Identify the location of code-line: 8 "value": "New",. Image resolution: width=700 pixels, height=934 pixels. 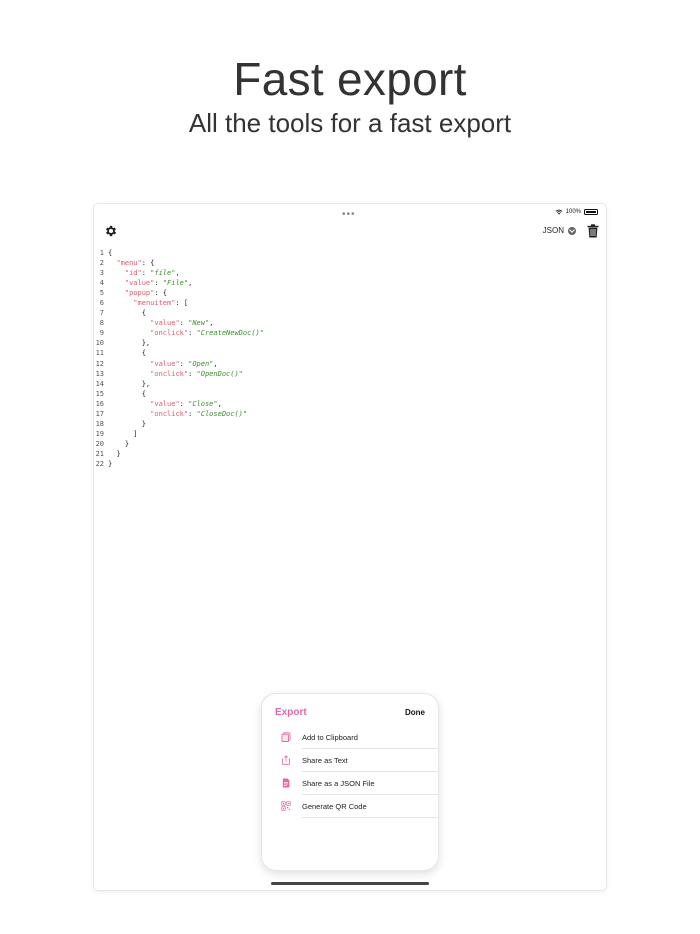
(179, 323).